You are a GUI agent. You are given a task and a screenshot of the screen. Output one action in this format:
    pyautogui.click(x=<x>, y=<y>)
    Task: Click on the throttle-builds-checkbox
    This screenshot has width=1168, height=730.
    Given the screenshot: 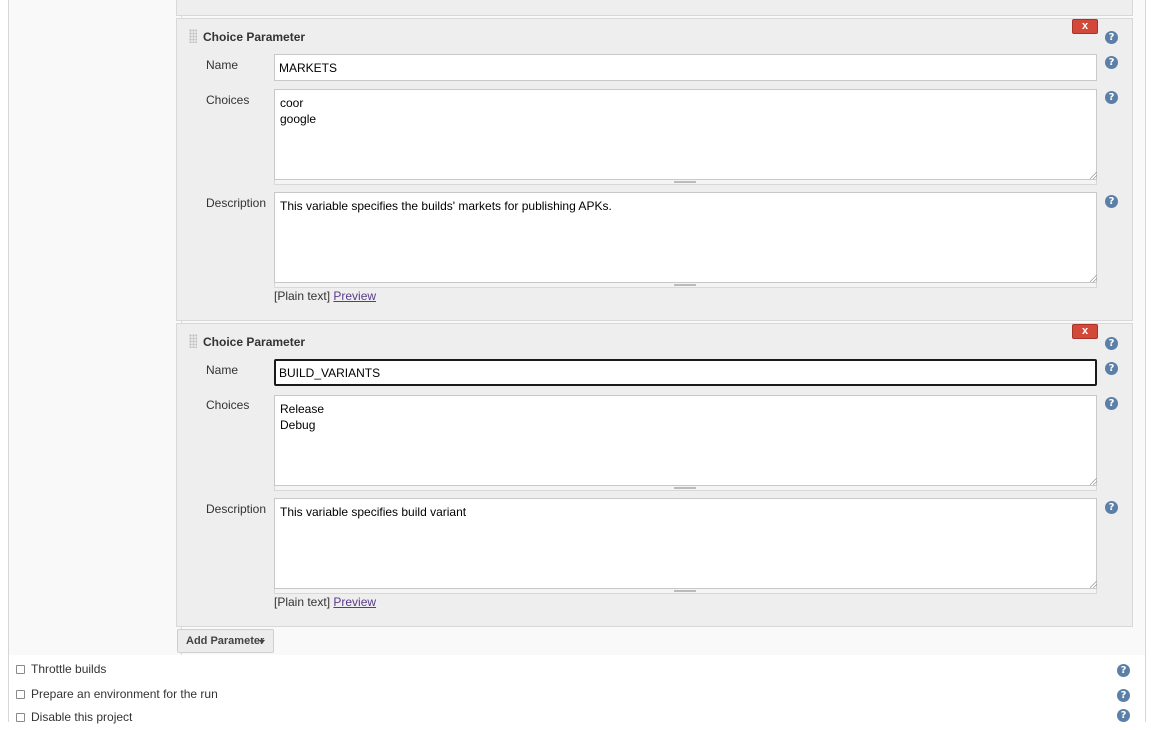 What is the action you would take?
    pyautogui.click(x=20, y=669)
    